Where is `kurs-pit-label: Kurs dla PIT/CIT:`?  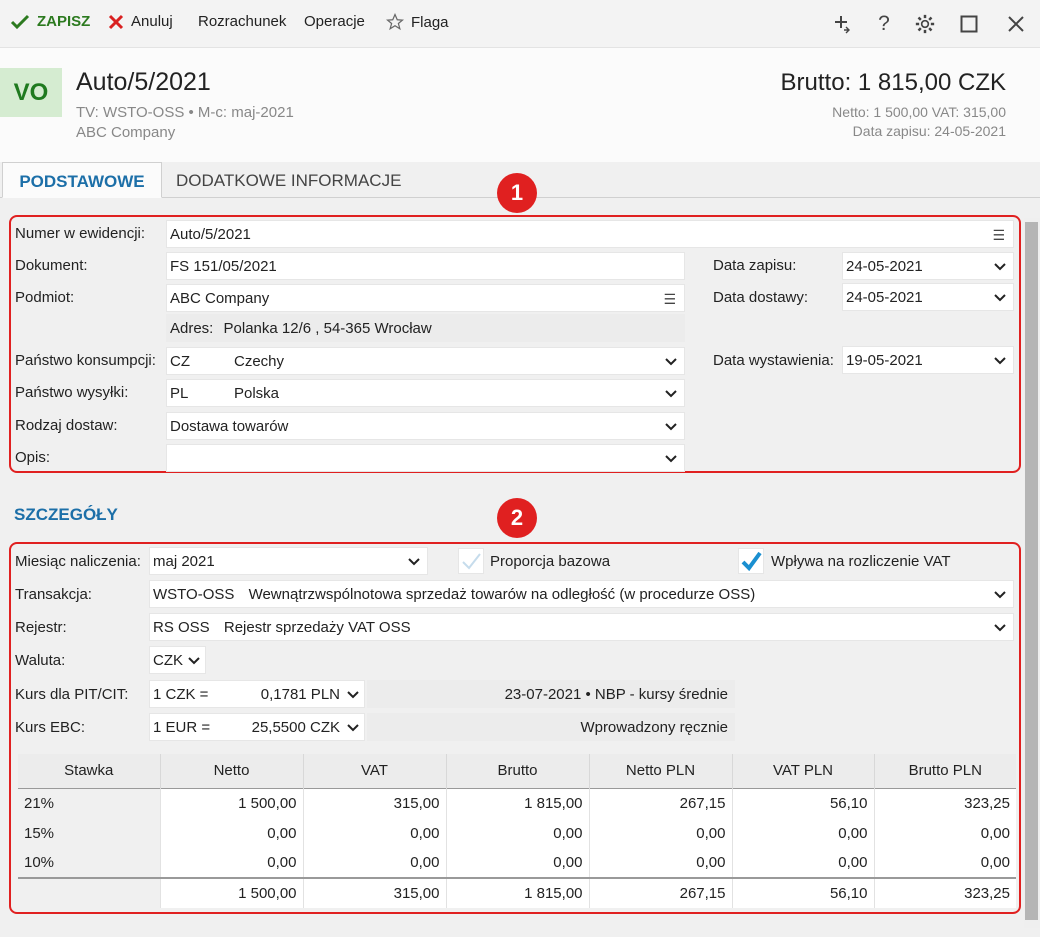
kurs-pit-label: Kurs dla PIT/CIT: is located at coordinates (72, 694).